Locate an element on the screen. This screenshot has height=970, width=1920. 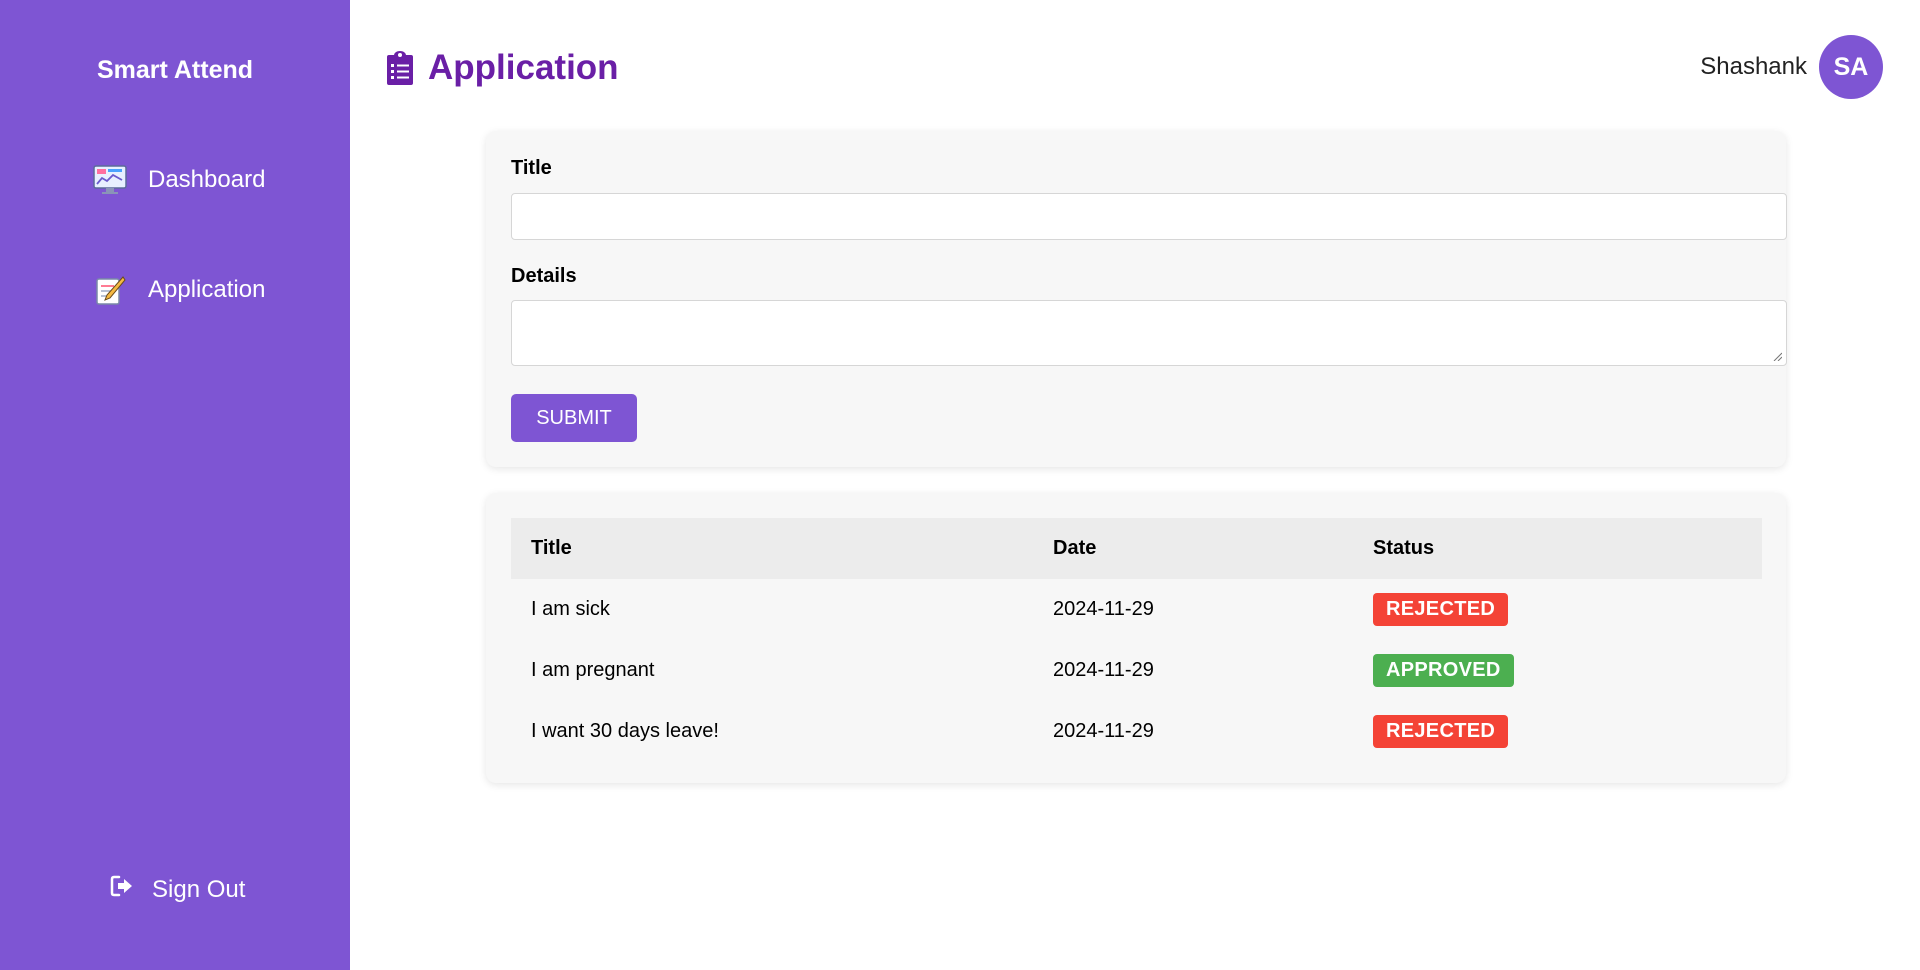
table-row: I am sick 2024-11-29 REJECTED is located at coordinates (1136, 609).